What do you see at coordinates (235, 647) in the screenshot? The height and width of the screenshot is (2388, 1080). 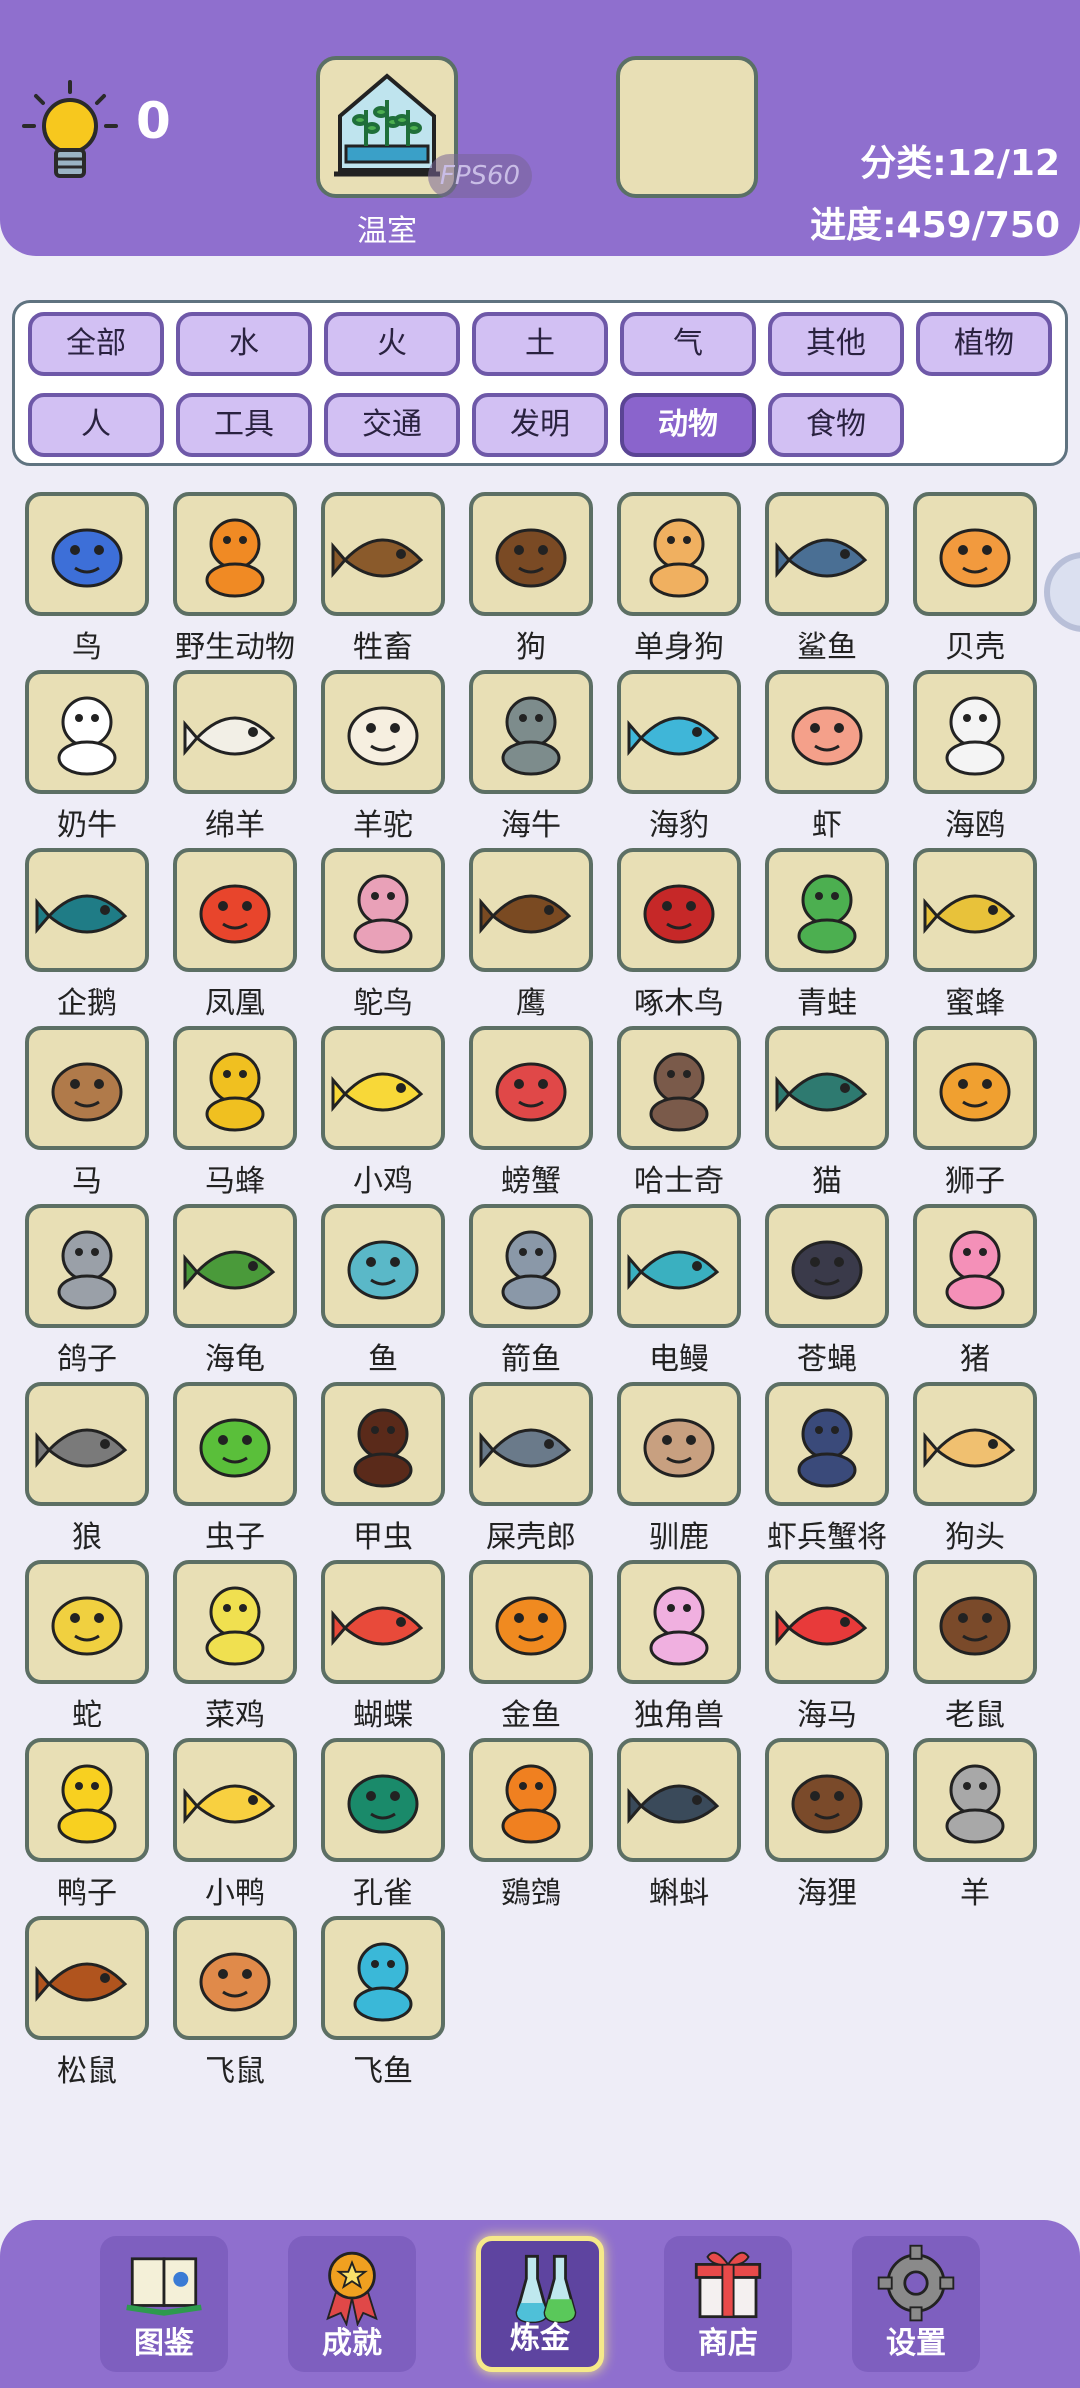 I see `element-label: 野生动物` at bounding box center [235, 647].